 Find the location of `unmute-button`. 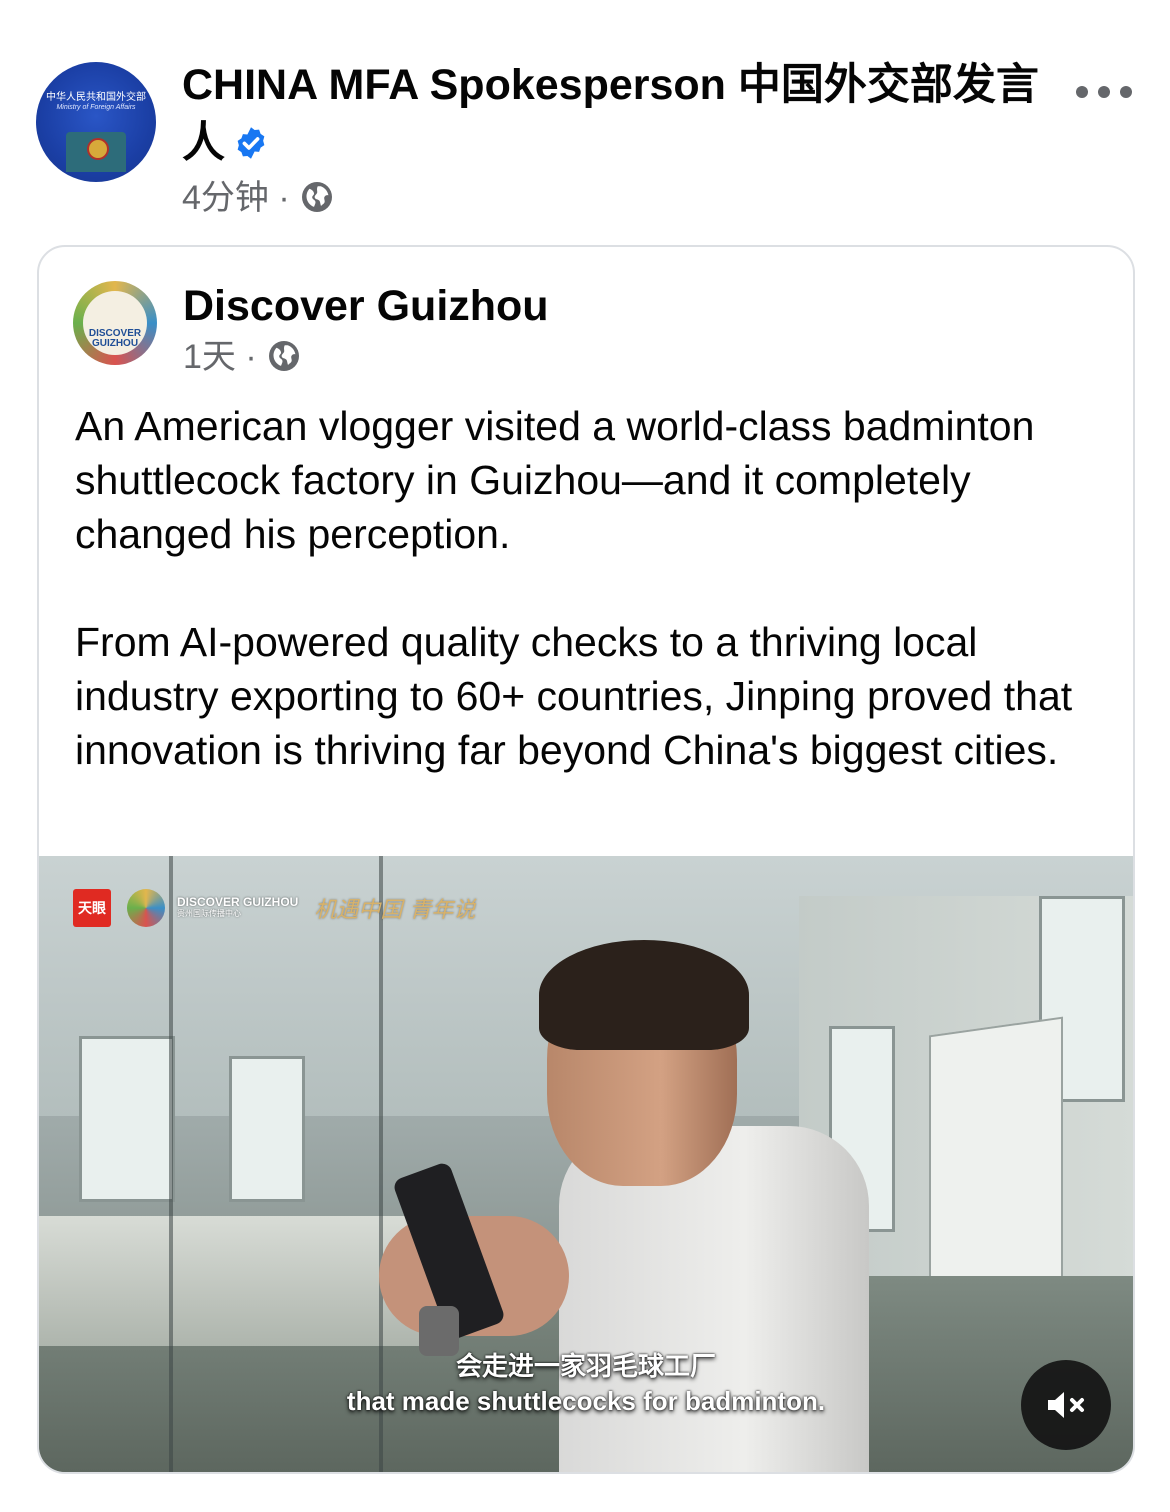

unmute-button is located at coordinates (1066, 1405).